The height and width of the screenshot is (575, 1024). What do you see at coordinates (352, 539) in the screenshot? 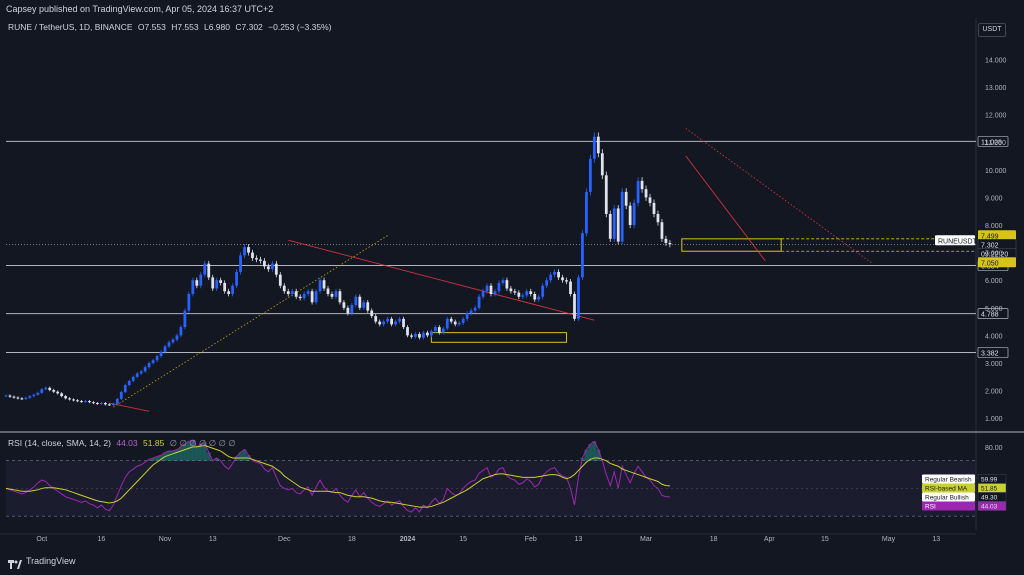
I see `time-tick-label: 18` at bounding box center [352, 539].